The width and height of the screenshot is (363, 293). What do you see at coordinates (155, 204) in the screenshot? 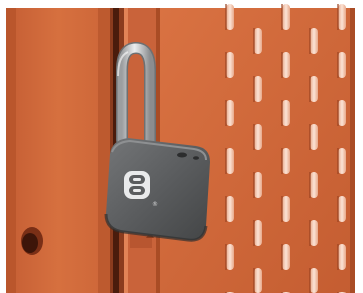
I see `registered-mark: ®` at bounding box center [155, 204].